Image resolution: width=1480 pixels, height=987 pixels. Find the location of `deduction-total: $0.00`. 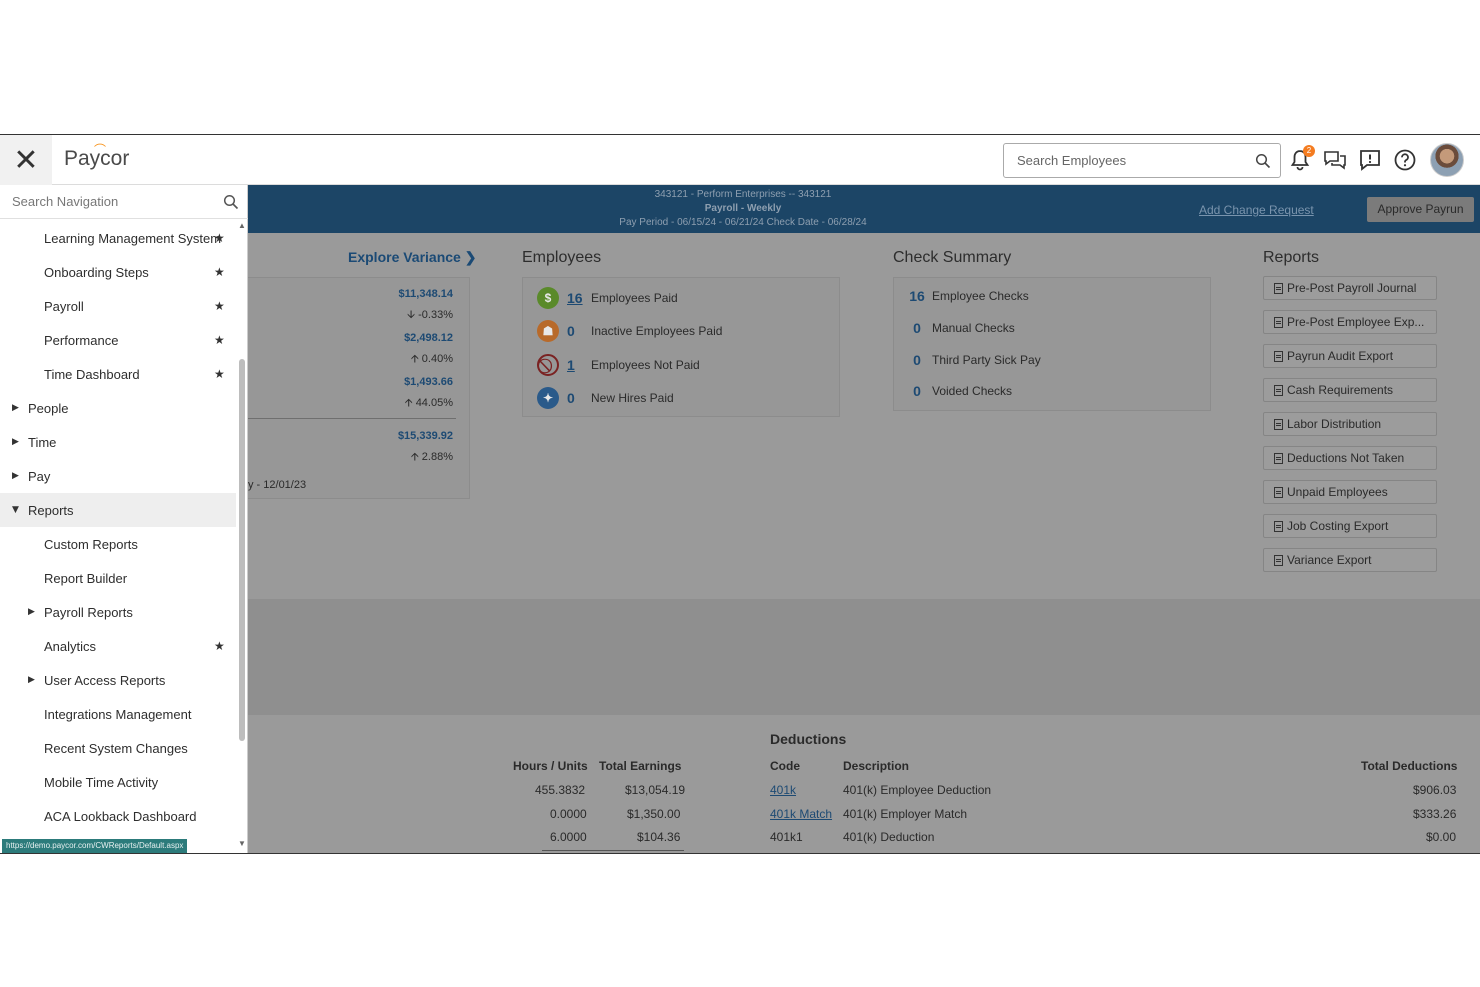

deduction-total: $0.00 is located at coordinates (1441, 837).